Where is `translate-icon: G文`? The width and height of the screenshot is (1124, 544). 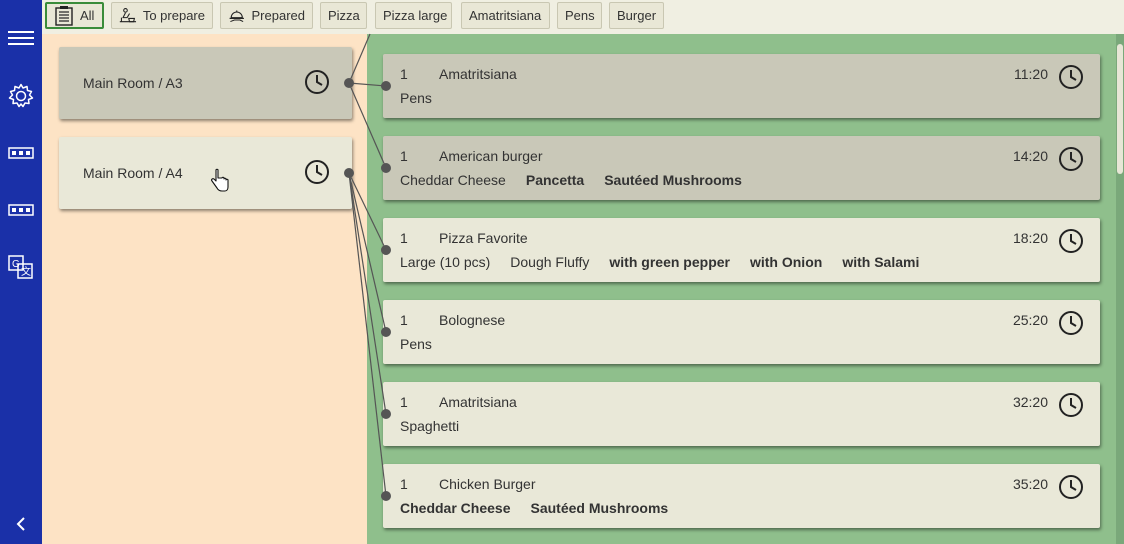
translate-icon: G文 is located at coordinates (20, 267).